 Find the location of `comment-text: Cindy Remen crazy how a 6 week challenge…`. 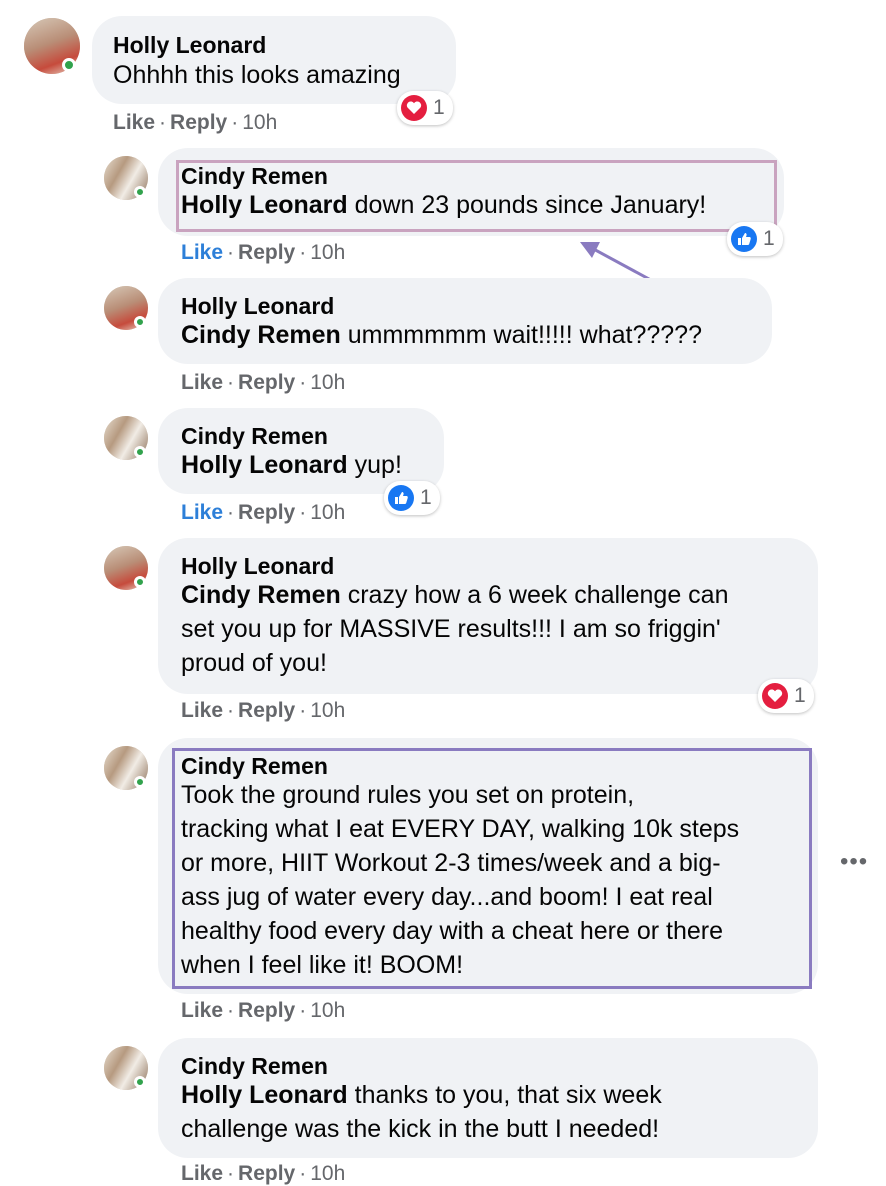

comment-text: Cindy Remen crazy how a 6 week challenge… is located at coordinates (455, 629).